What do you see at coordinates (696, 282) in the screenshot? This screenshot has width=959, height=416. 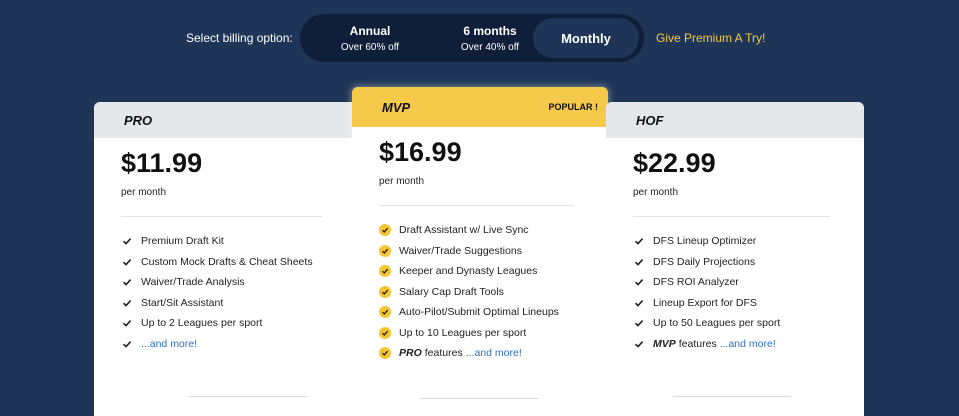 I see `feature-text: DFS ROI Analyzer` at bounding box center [696, 282].